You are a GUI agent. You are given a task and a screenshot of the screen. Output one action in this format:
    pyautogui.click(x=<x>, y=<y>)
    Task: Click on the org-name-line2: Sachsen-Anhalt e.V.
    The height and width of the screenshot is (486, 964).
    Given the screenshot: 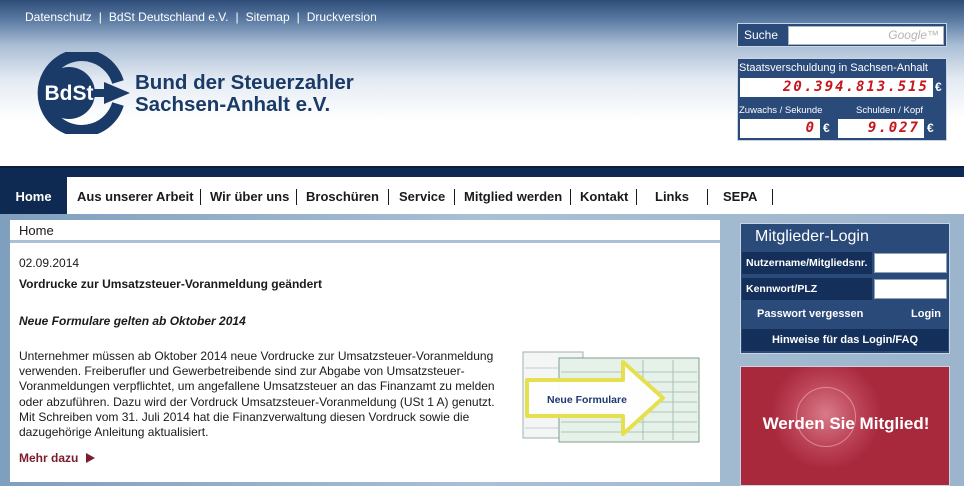 What is the action you would take?
    pyautogui.click(x=233, y=104)
    